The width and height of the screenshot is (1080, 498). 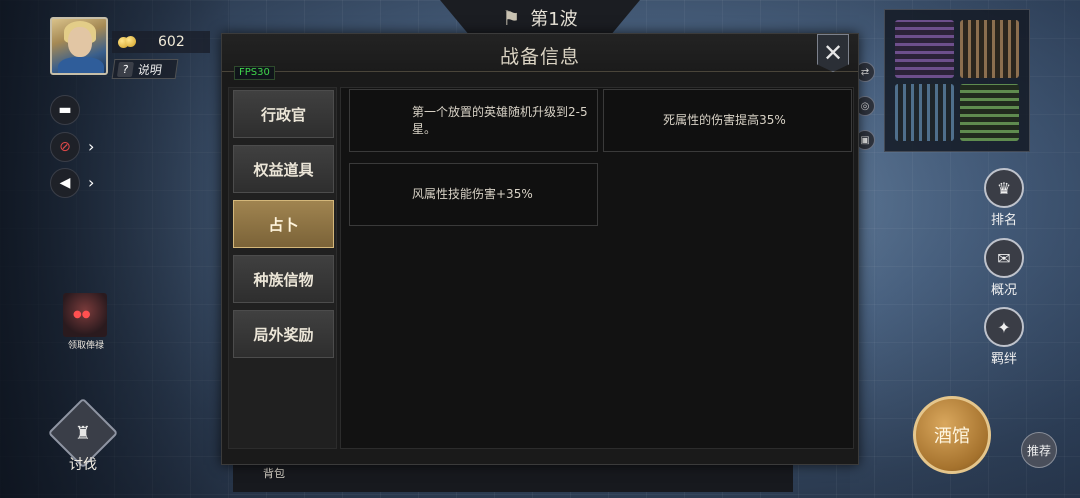 I want to click on bond-label: 羁绊, so click(x=1003, y=359).